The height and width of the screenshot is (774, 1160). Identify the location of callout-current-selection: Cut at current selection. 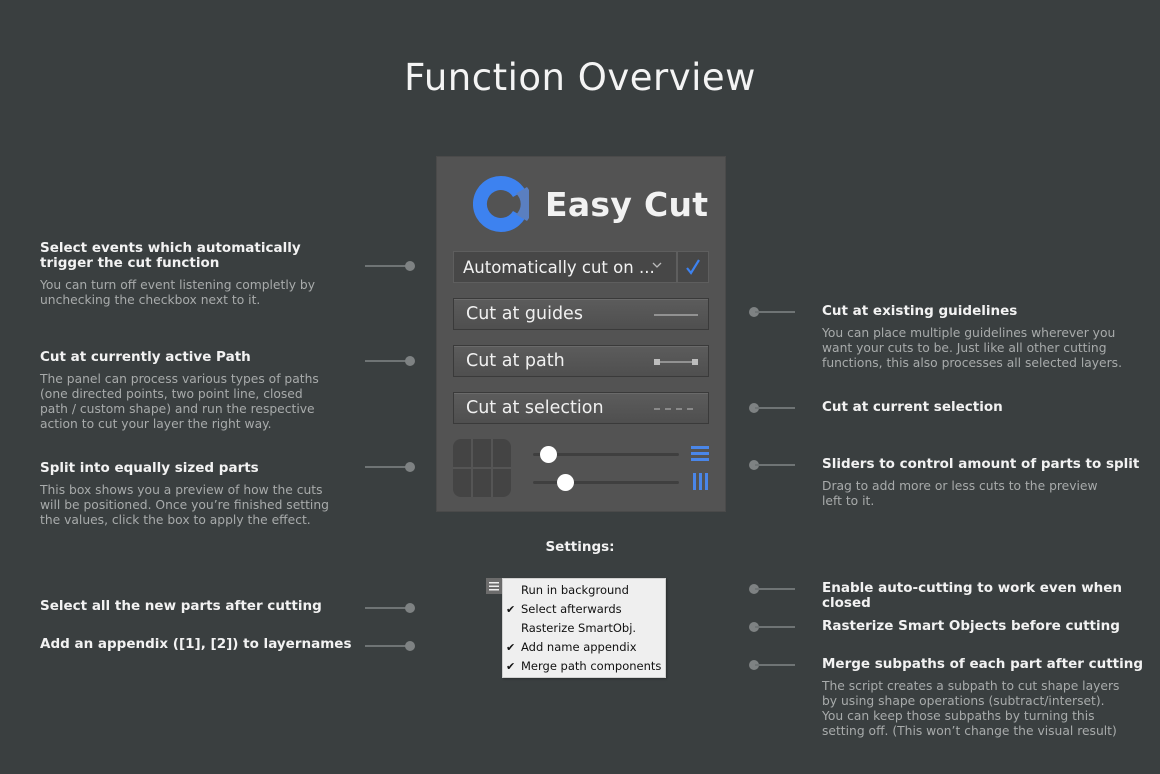
(987, 407).